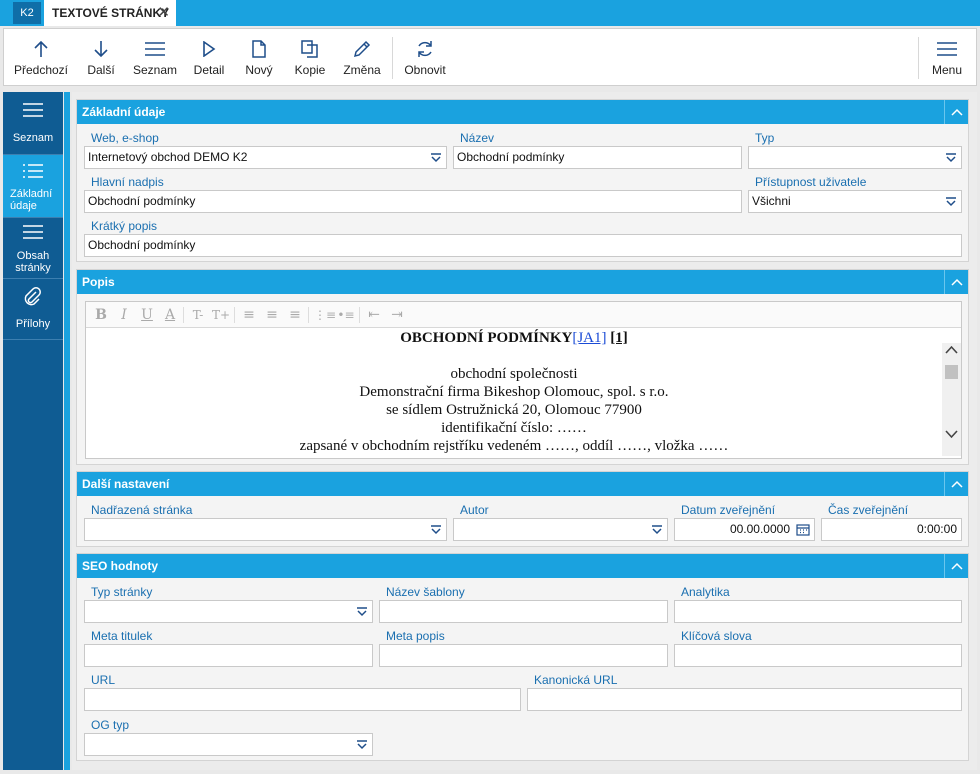 The image size is (980, 774). I want to click on paperclip-icon, so click(33, 297).